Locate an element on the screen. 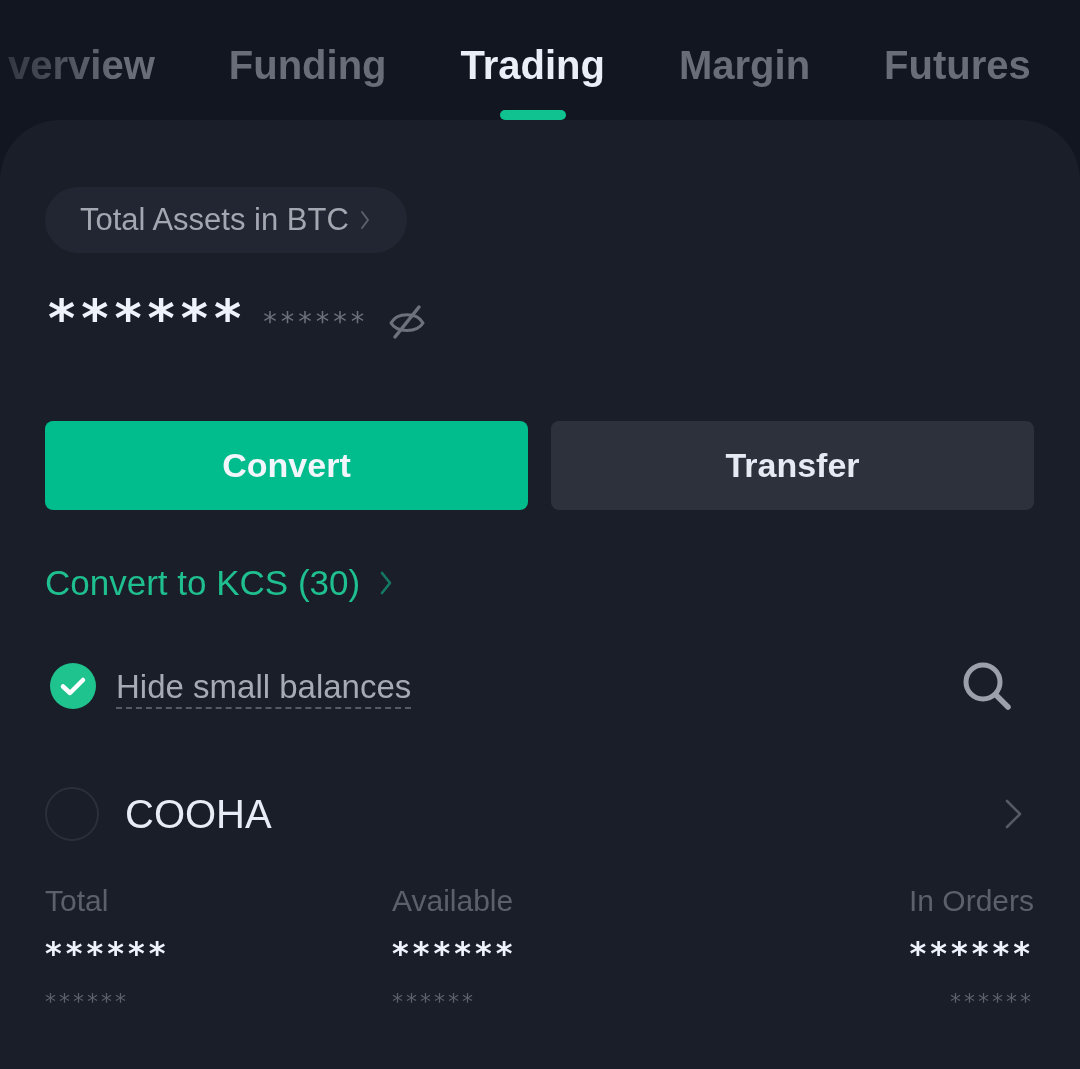  convert-link: Convert to KCS (30) is located at coordinates (219, 583).